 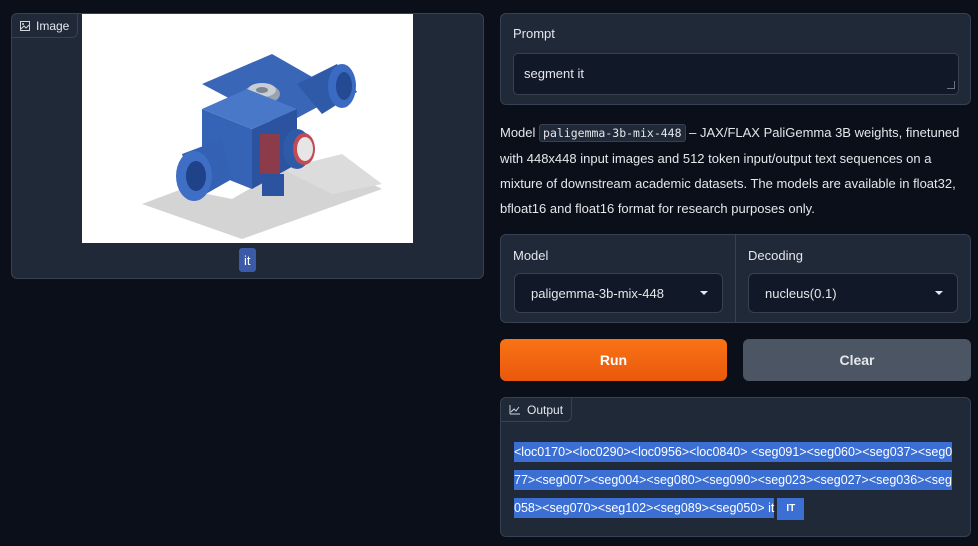 What do you see at coordinates (531, 255) in the screenshot?
I see `model-label: Model` at bounding box center [531, 255].